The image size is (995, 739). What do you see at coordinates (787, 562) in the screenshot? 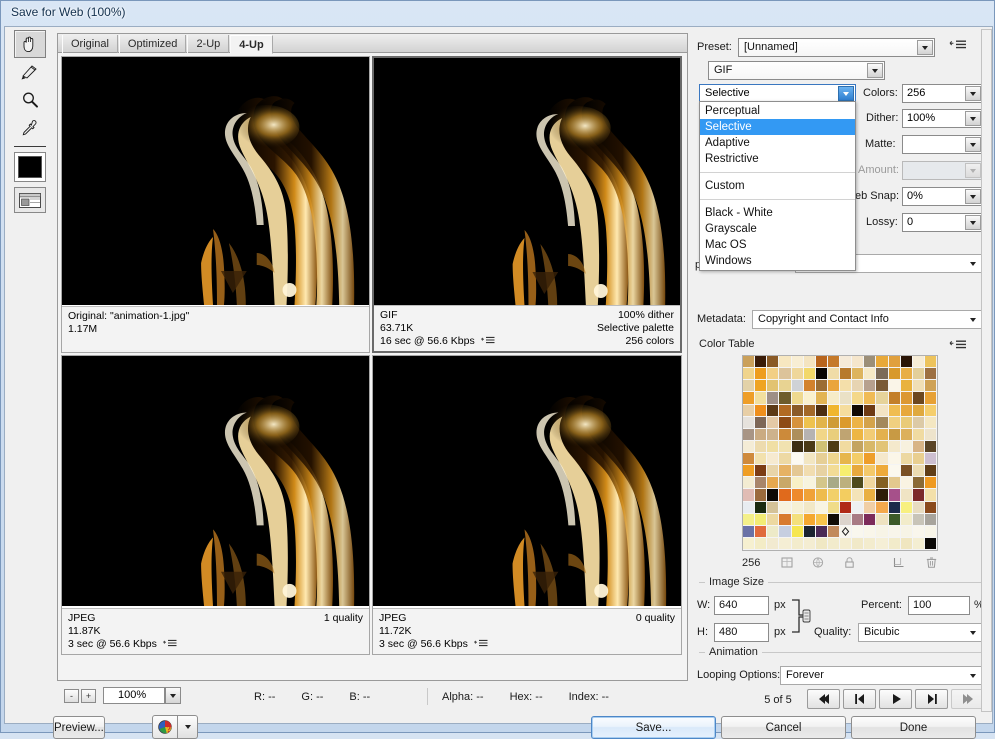
I see `web-shift-icon` at bounding box center [787, 562].